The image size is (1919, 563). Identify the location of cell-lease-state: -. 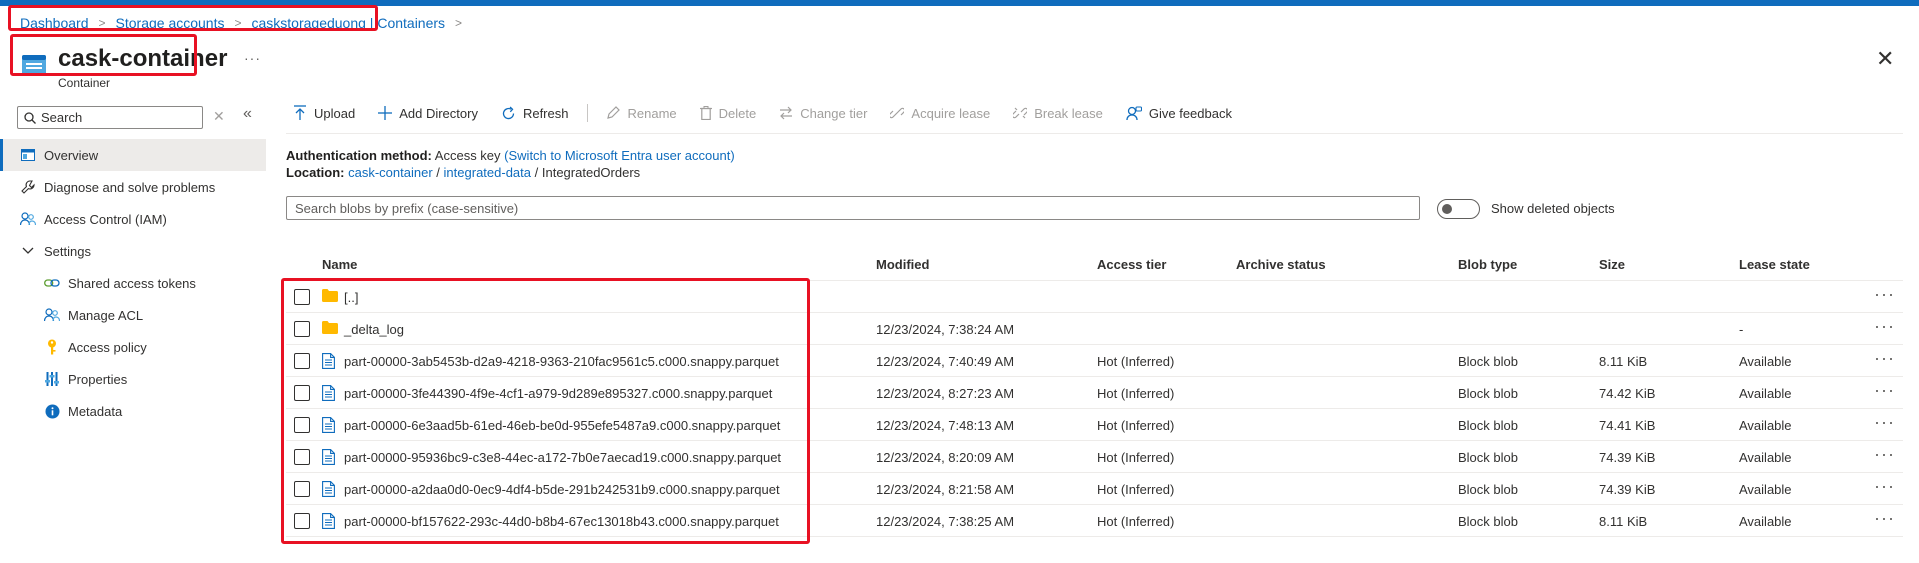
(1741, 329).